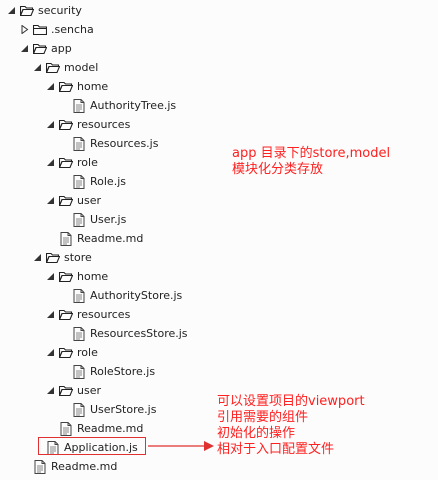 This screenshot has width=438, height=480. I want to click on annotation-line: app 目录下的store,model, so click(311, 153).